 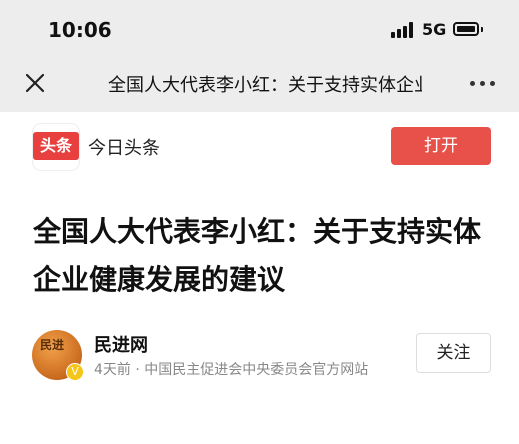 What do you see at coordinates (75, 372) in the screenshot?
I see `verified-badge-icon: V` at bounding box center [75, 372].